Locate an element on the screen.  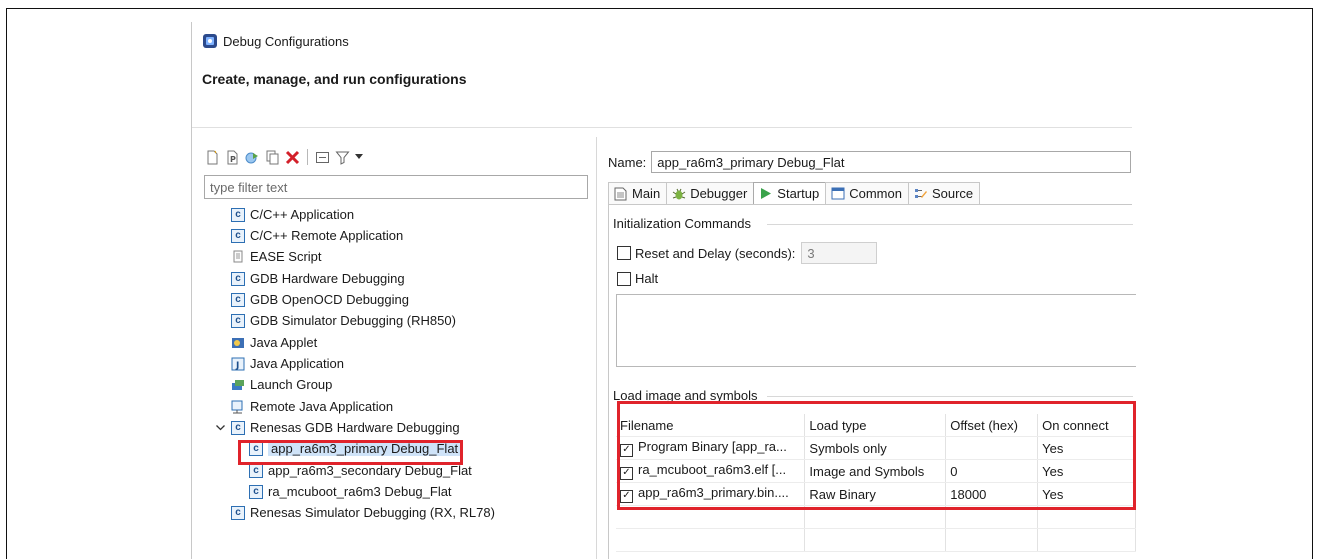
dialog-header: Create, manage, and run configurations is located at coordinates (334, 79).